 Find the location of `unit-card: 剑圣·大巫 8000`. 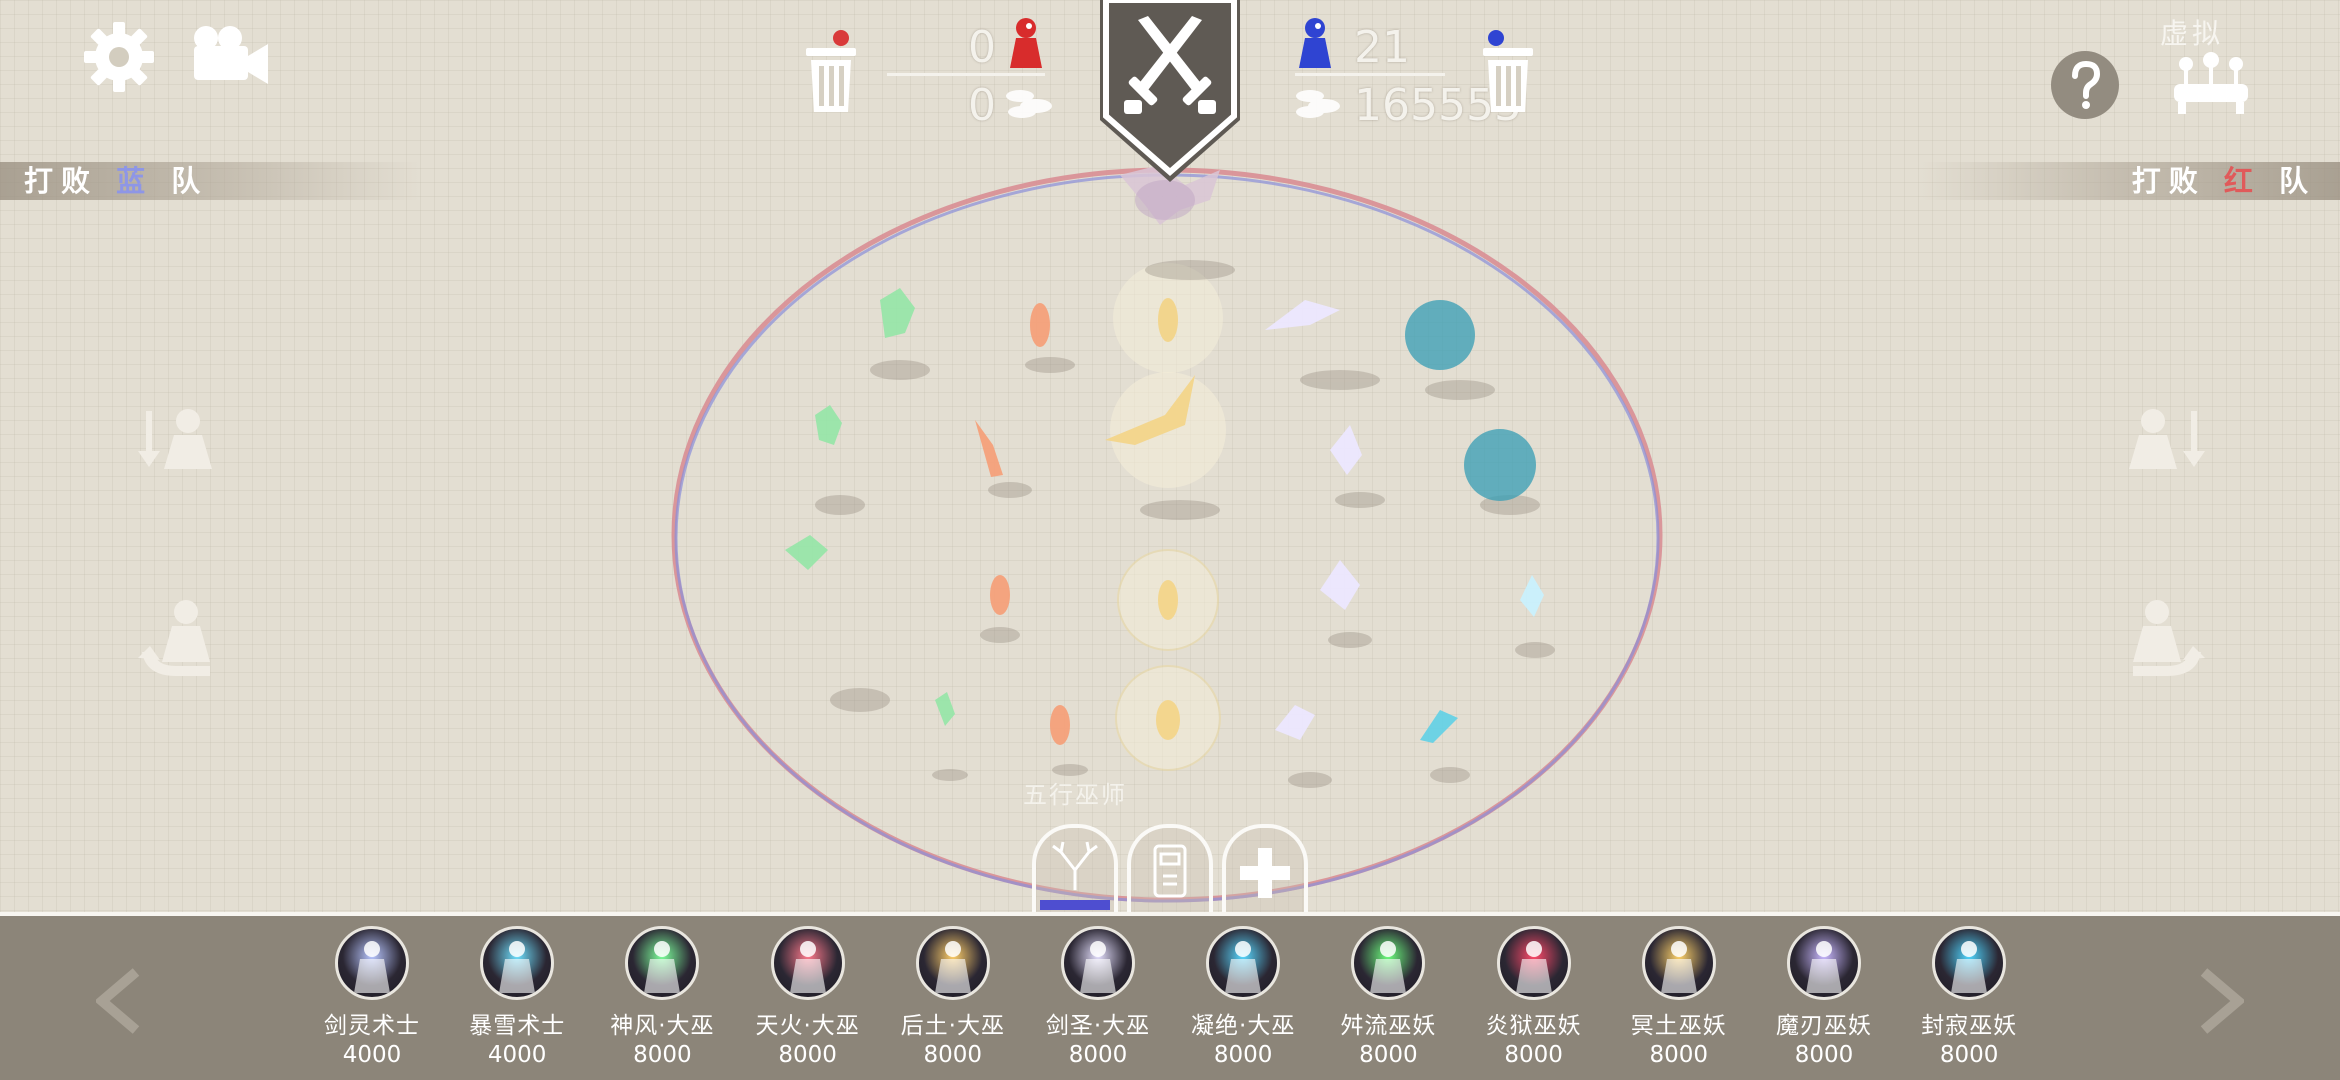

unit-card: 剑圣·大巫 8000 is located at coordinates (1098, 997).